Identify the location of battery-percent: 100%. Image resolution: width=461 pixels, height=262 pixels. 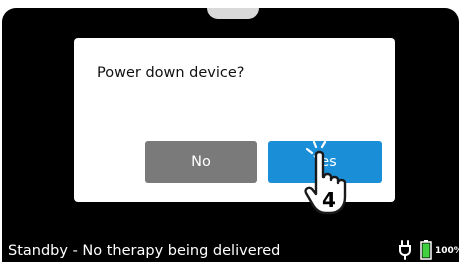
(447, 251).